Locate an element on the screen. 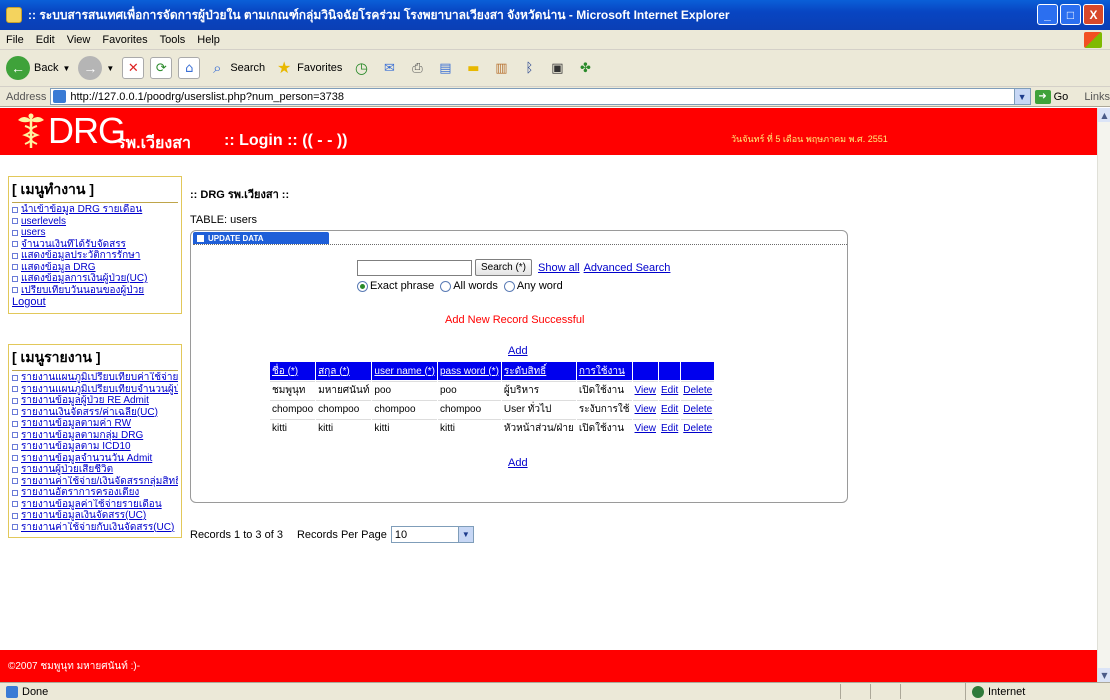  research-icon: ▥ is located at coordinates (501, 68).